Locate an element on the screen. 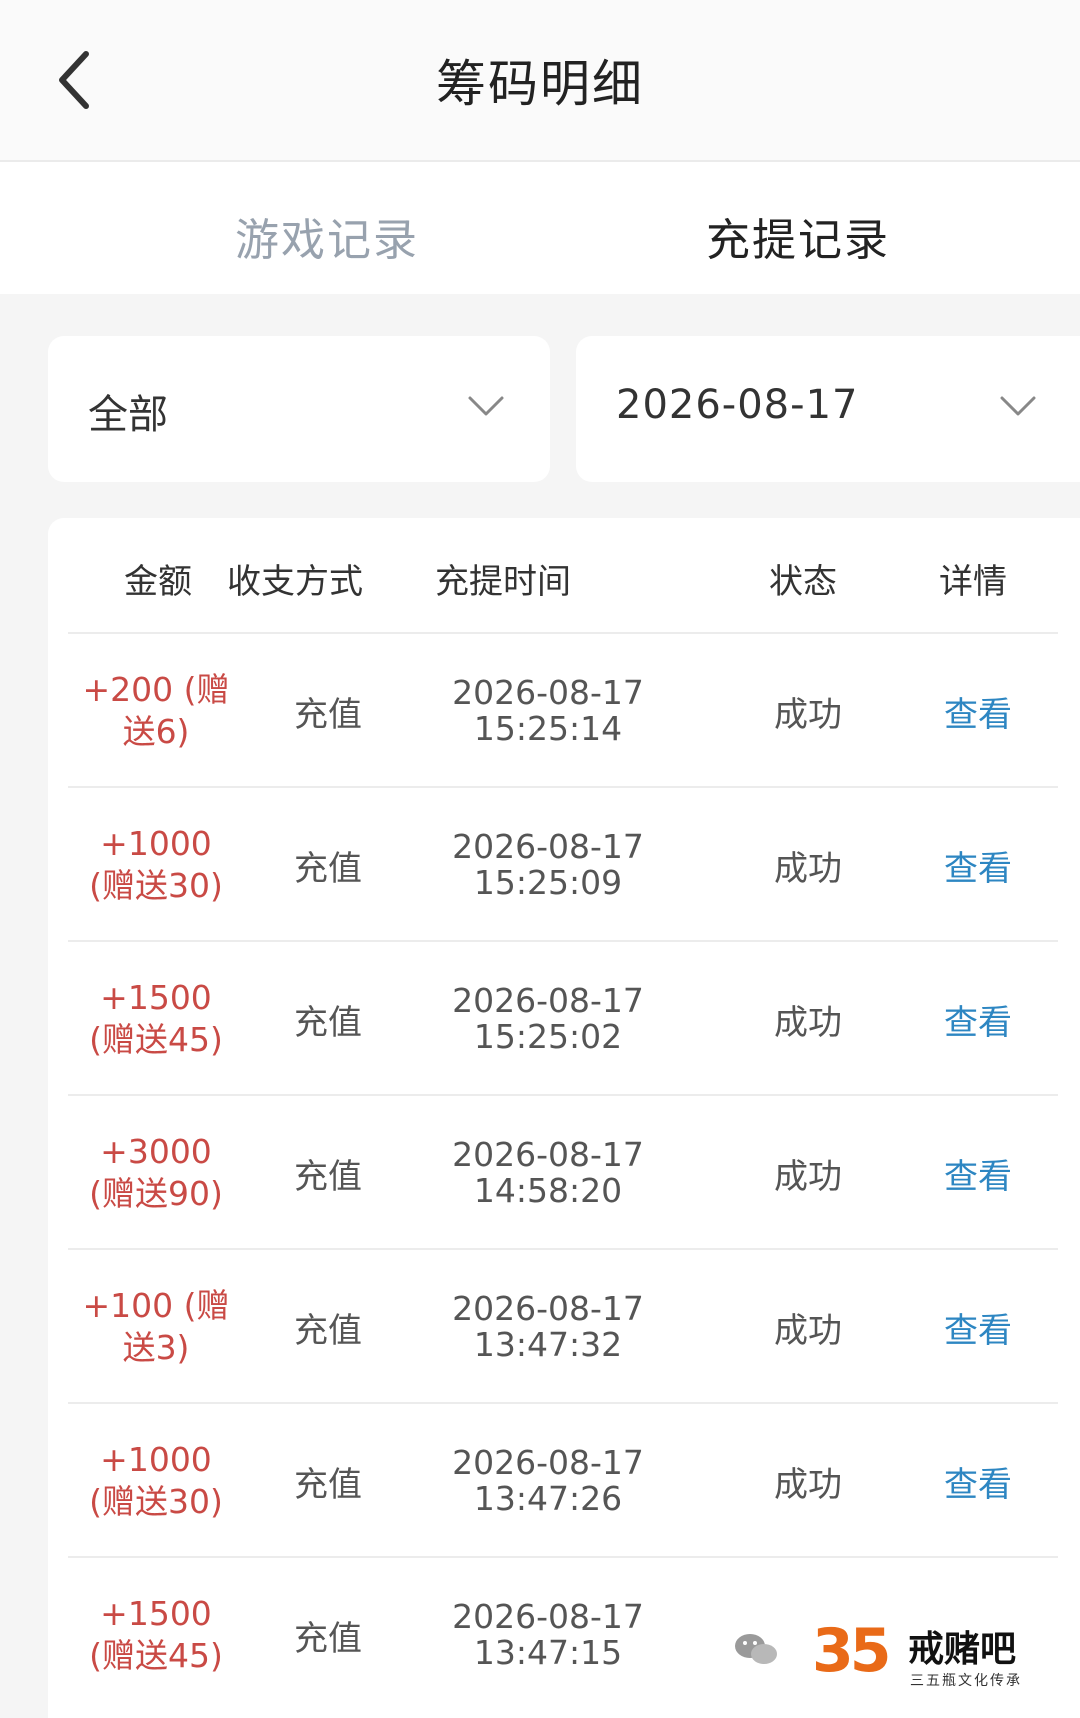 The width and height of the screenshot is (1080, 1718). table-row: +1000 (赠送30) 充值 2026-08-17 13:47:26 成功 查看 is located at coordinates (563, 1480).